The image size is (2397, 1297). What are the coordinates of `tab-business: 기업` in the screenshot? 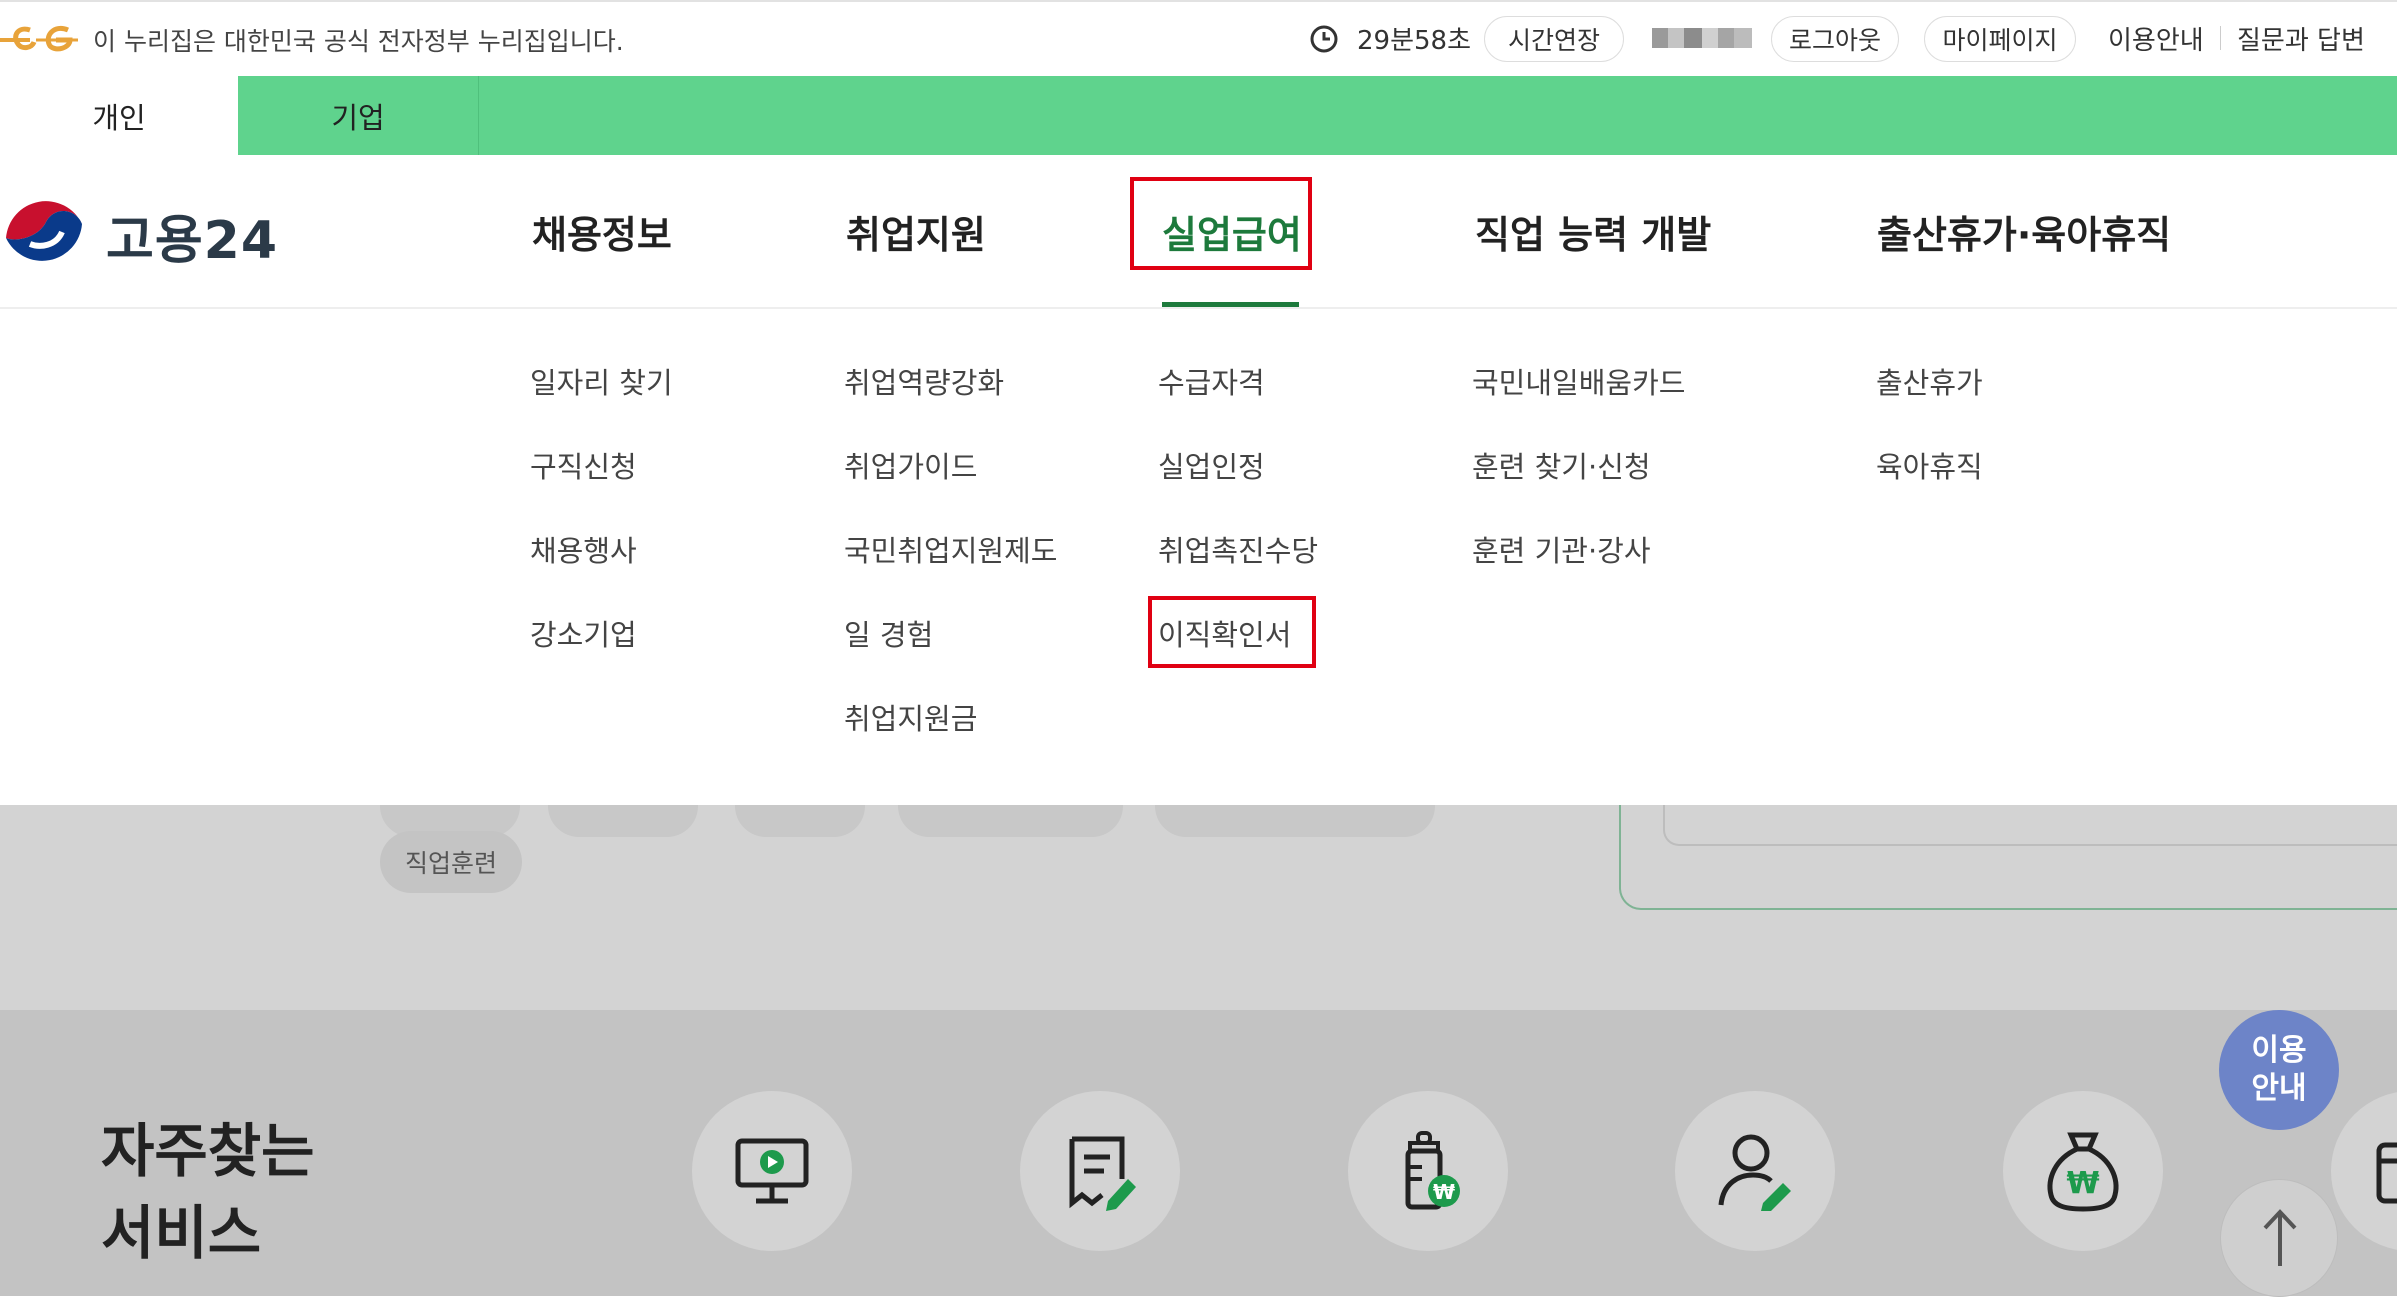 It's located at (358, 115).